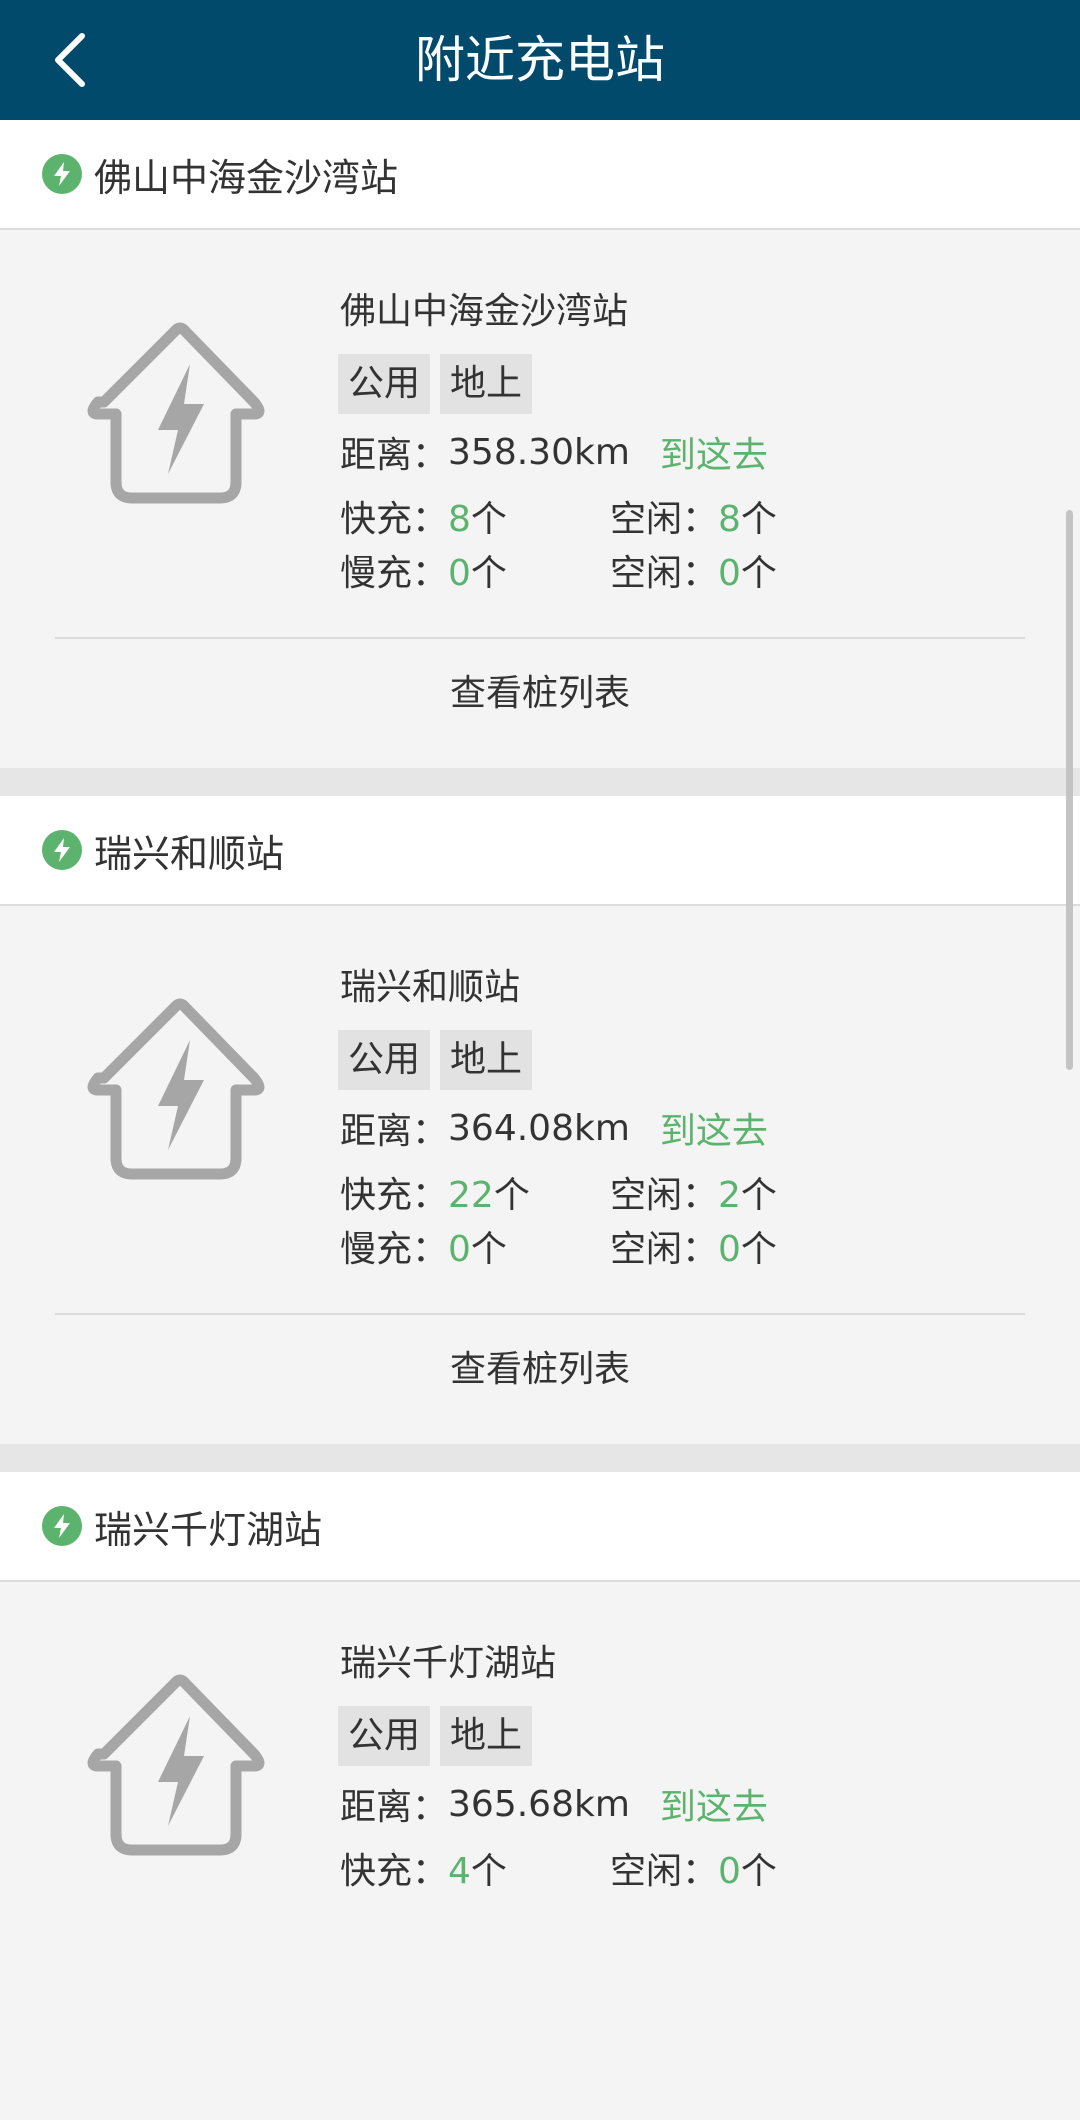 The width and height of the screenshot is (1080, 2120). What do you see at coordinates (246, 177) in the screenshot?
I see `station-header-name: 佛山中海金沙湾站` at bounding box center [246, 177].